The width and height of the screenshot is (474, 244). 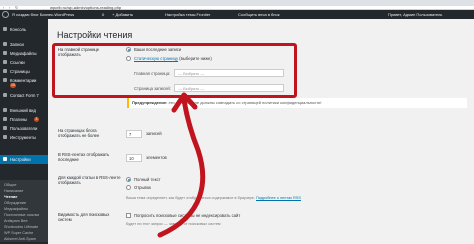 I want to click on annotation-arrow, so click(x=181, y=165).